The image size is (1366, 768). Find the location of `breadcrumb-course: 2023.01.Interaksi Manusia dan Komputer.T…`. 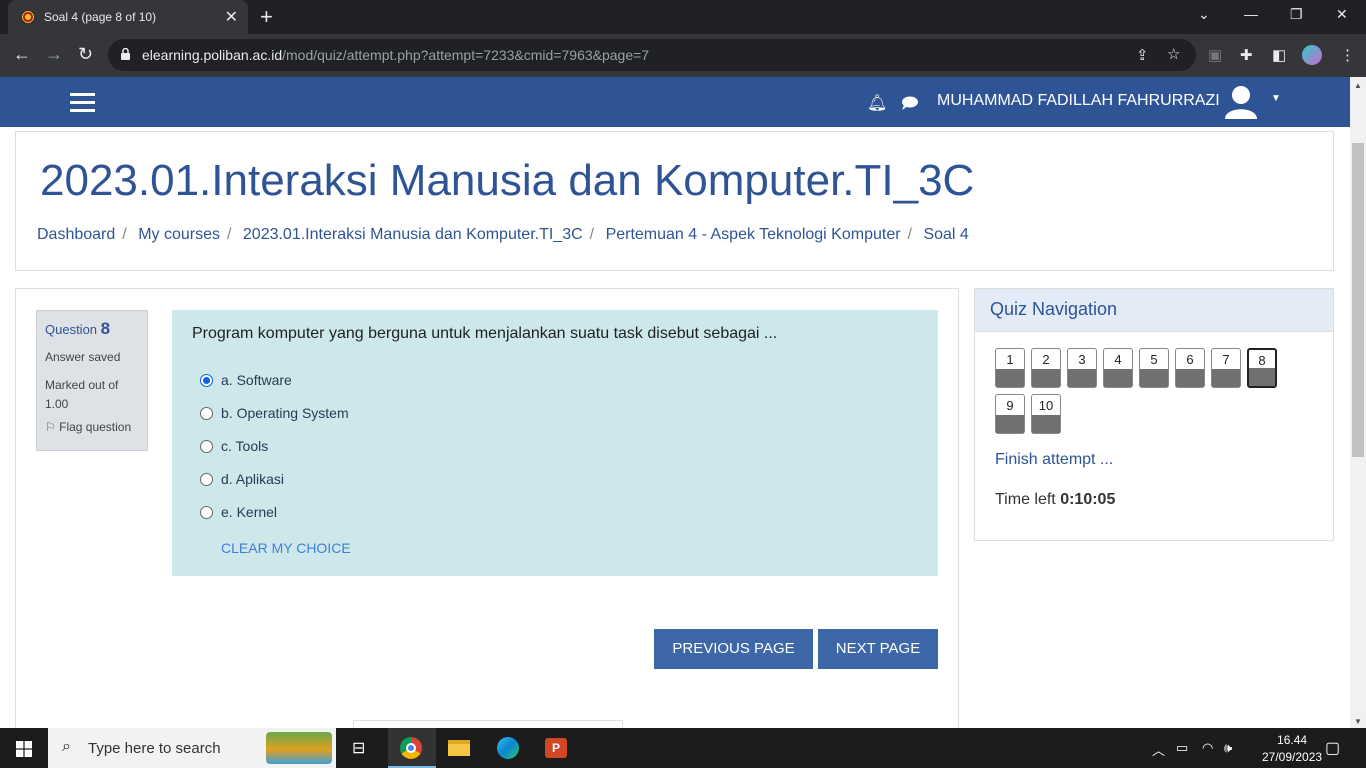

breadcrumb-course: 2023.01.Interaksi Manusia dan Komputer.T… is located at coordinates (413, 234).